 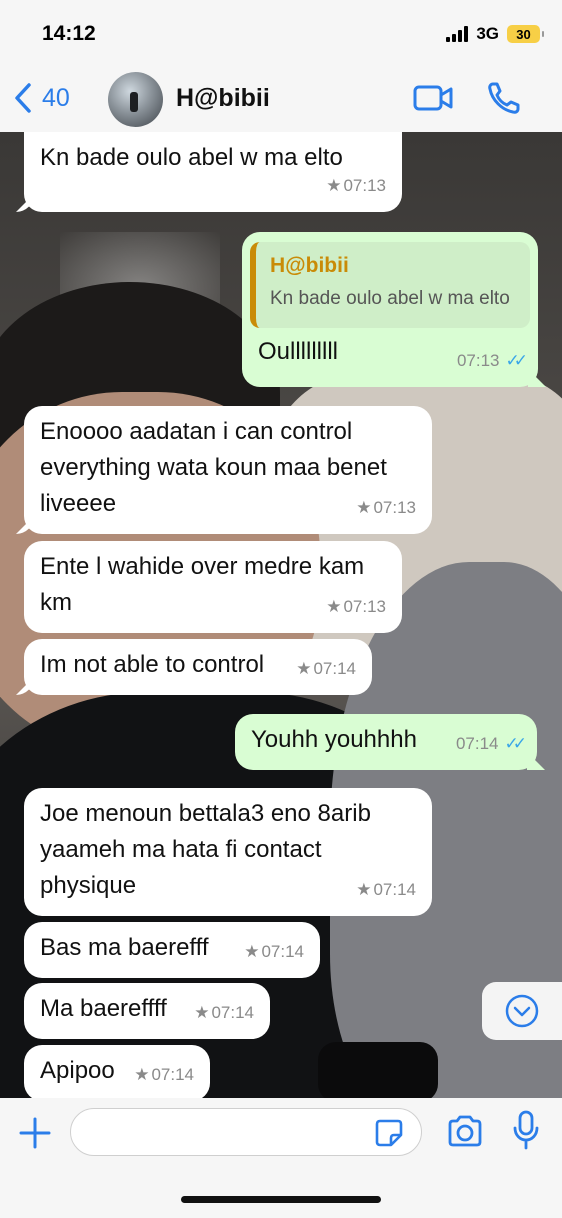 What do you see at coordinates (135, 99) in the screenshot?
I see `avatar` at bounding box center [135, 99].